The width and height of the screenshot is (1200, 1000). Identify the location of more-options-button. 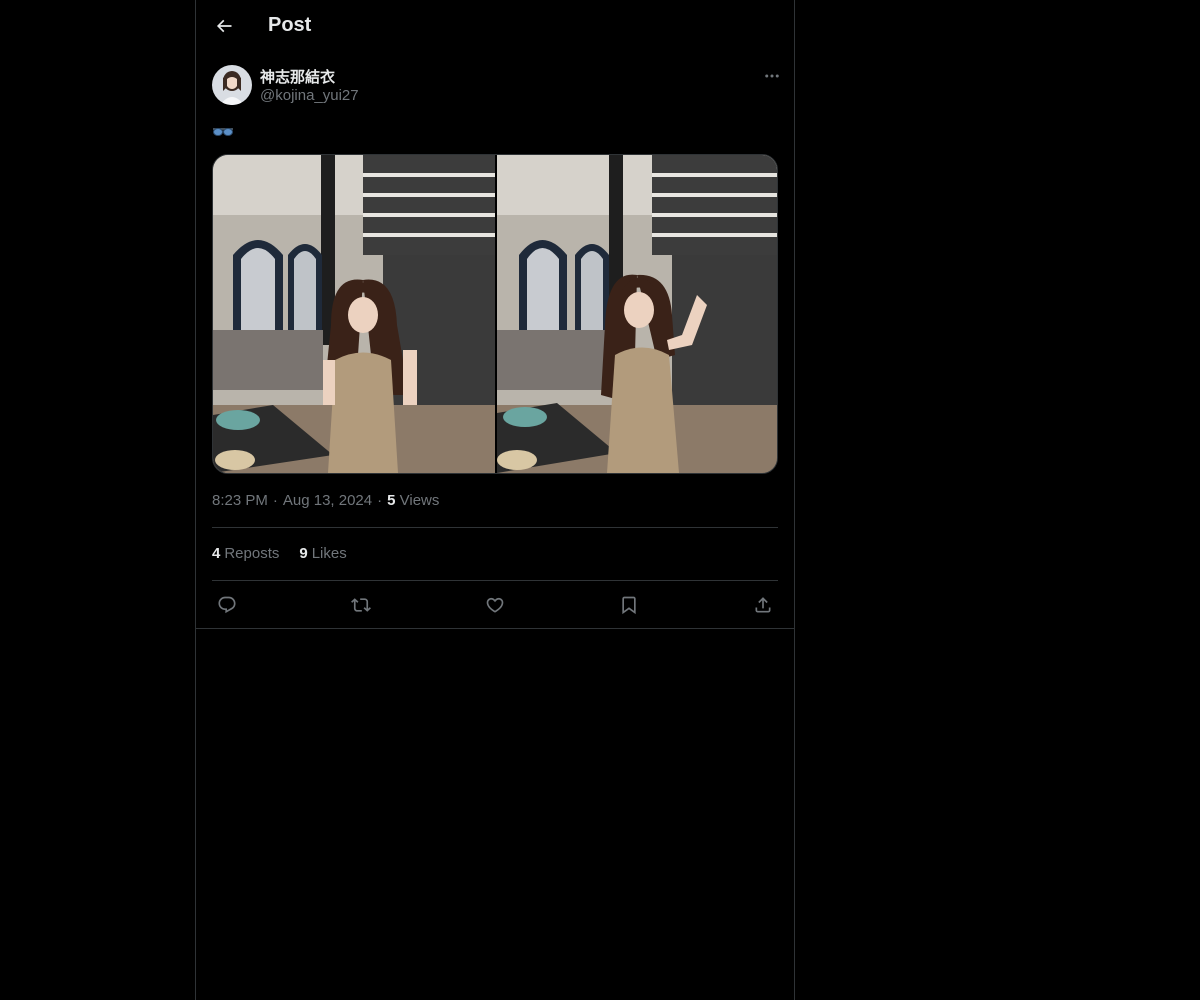
(772, 76).